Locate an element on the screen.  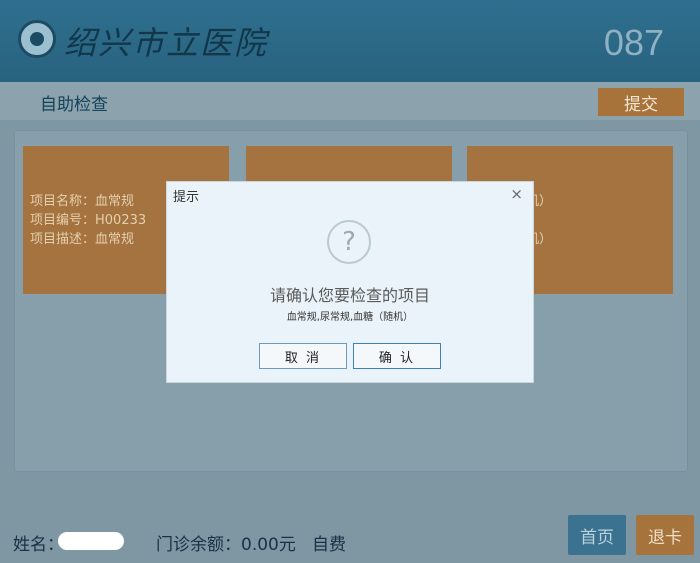
outpatient-balance: 门诊余额：0.00元 is located at coordinates (226, 545).